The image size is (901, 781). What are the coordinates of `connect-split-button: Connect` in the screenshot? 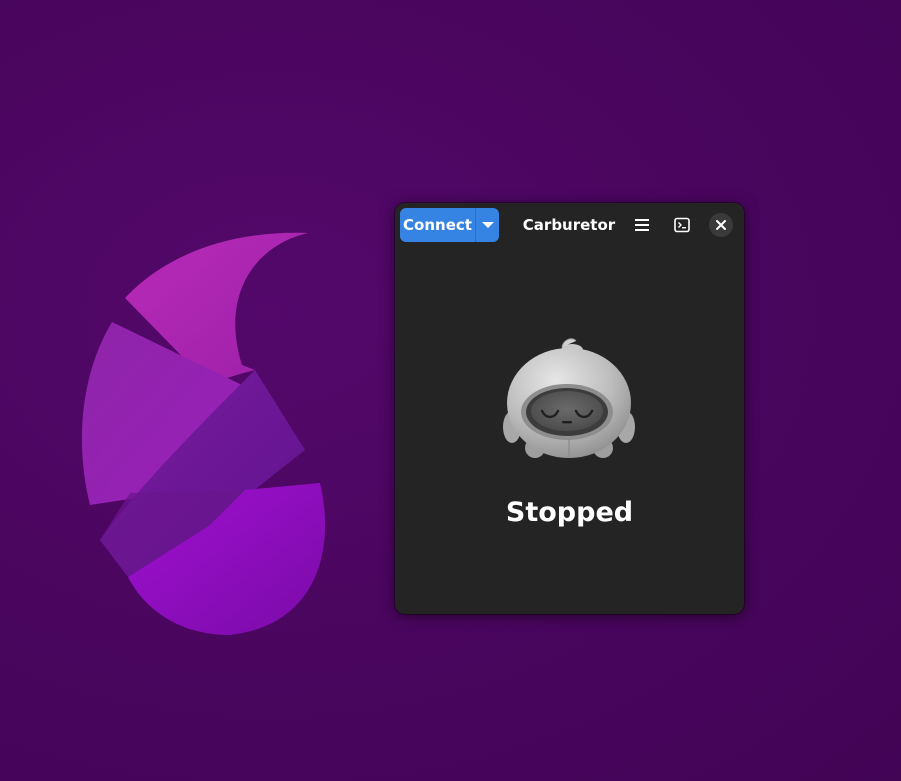 It's located at (449, 225).